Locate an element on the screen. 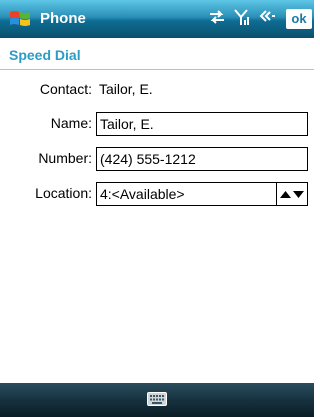 This screenshot has height=417, width=320. bottom-bar is located at coordinates (157, 400).